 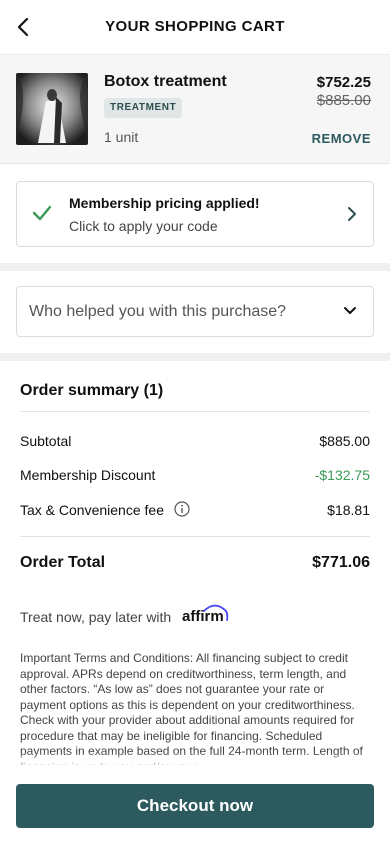 I want to click on affirm-logo: affirm, so click(x=205, y=614).